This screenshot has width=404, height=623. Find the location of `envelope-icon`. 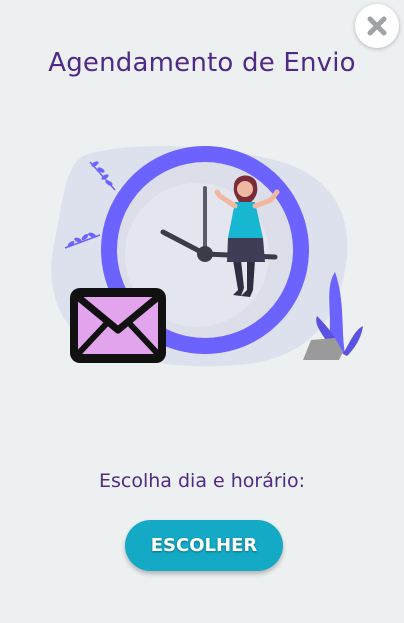

envelope-icon is located at coordinates (118, 325).